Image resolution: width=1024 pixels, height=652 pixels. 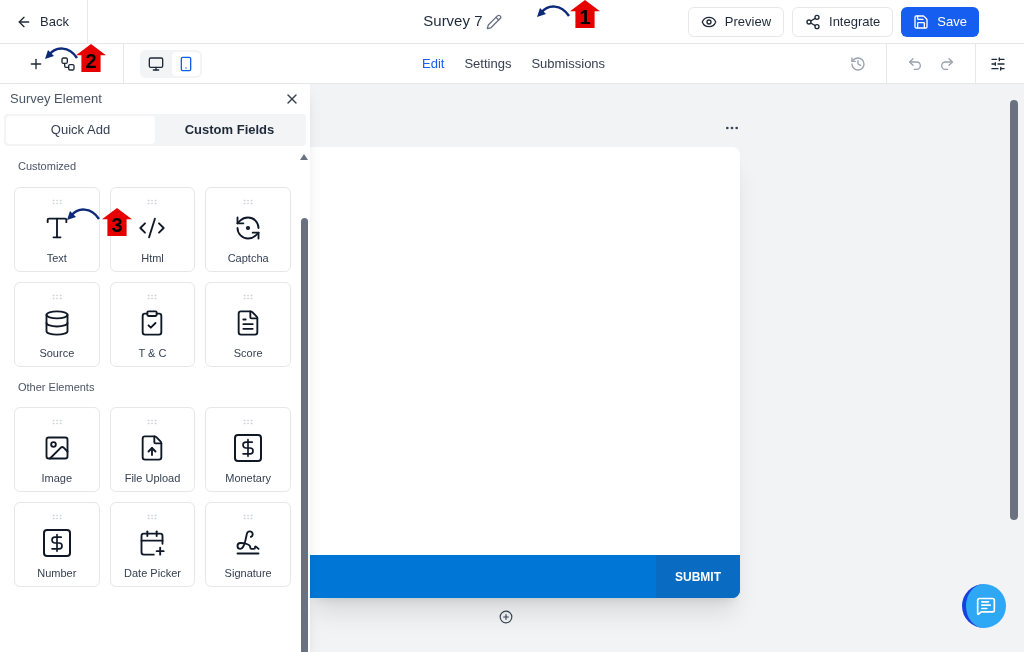 I want to click on element-label: Date Picker, so click(x=152, y=573).